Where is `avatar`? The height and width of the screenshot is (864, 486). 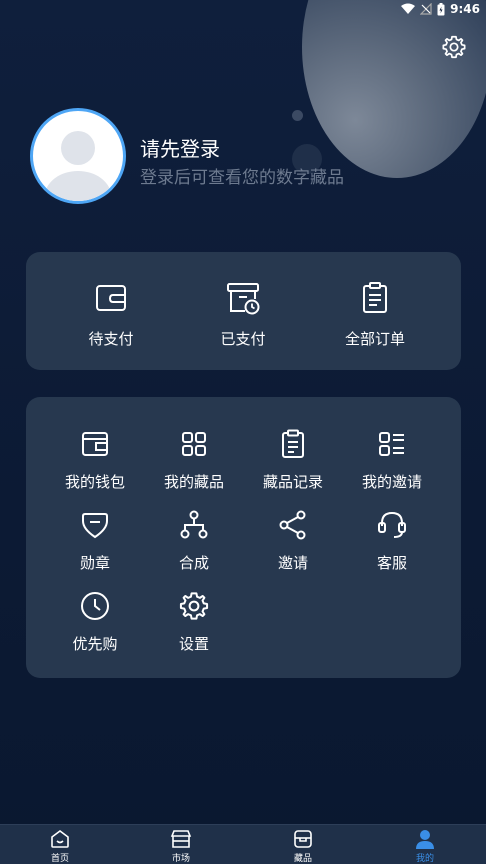 avatar is located at coordinates (78, 156).